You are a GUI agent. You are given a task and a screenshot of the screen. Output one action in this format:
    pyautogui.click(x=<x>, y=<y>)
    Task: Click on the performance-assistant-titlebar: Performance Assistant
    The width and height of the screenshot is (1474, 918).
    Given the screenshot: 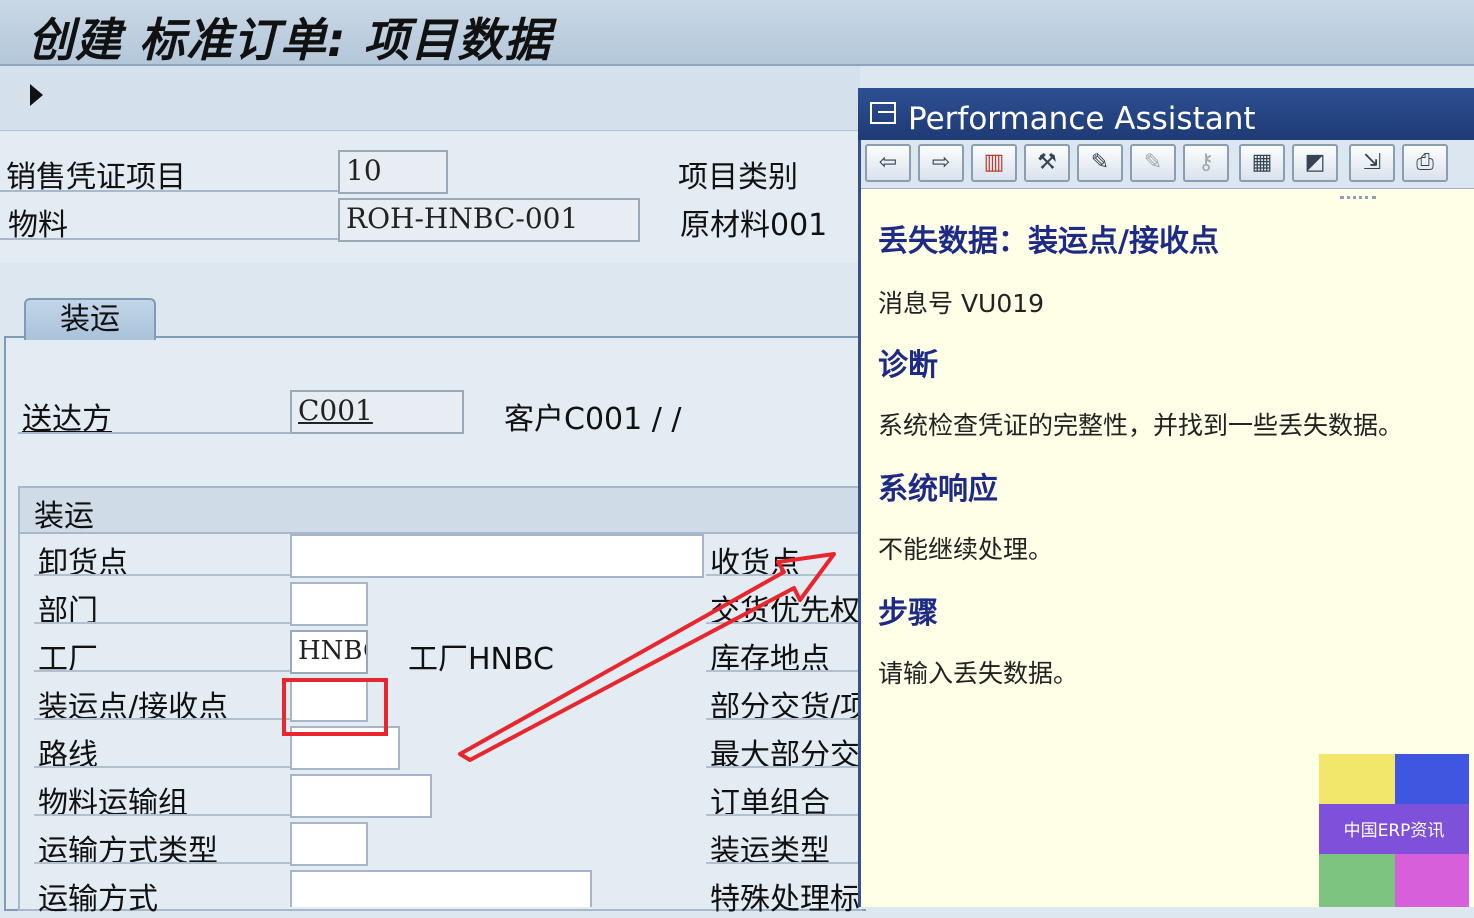 What is the action you would take?
    pyautogui.click(x=1166, y=114)
    